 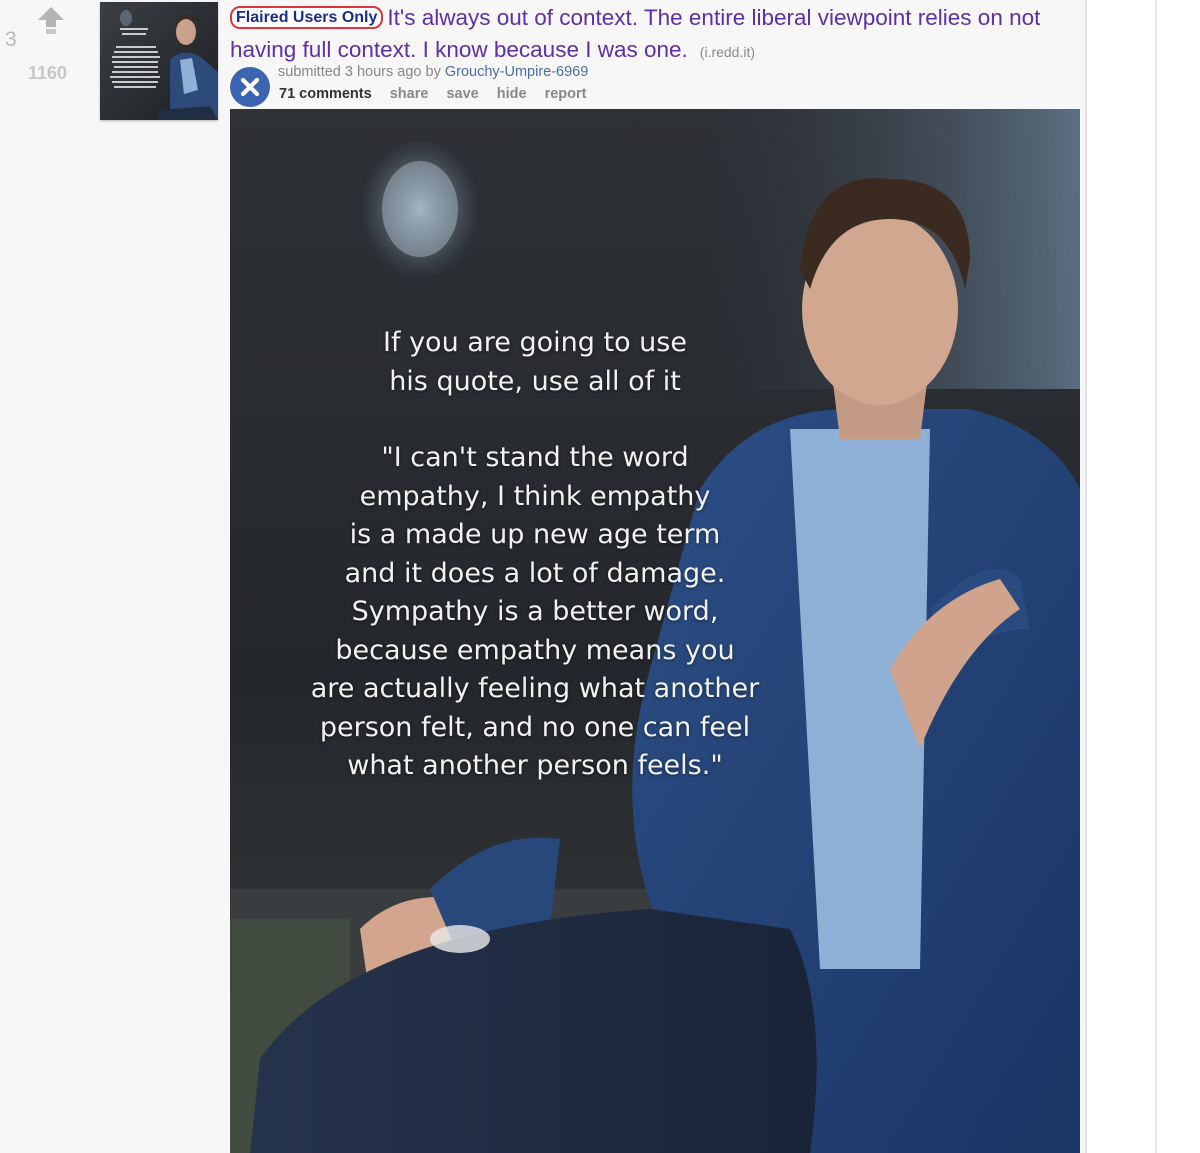 What do you see at coordinates (727, 52) in the screenshot?
I see `post-domain: (i.redd.it)` at bounding box center [727, 52].